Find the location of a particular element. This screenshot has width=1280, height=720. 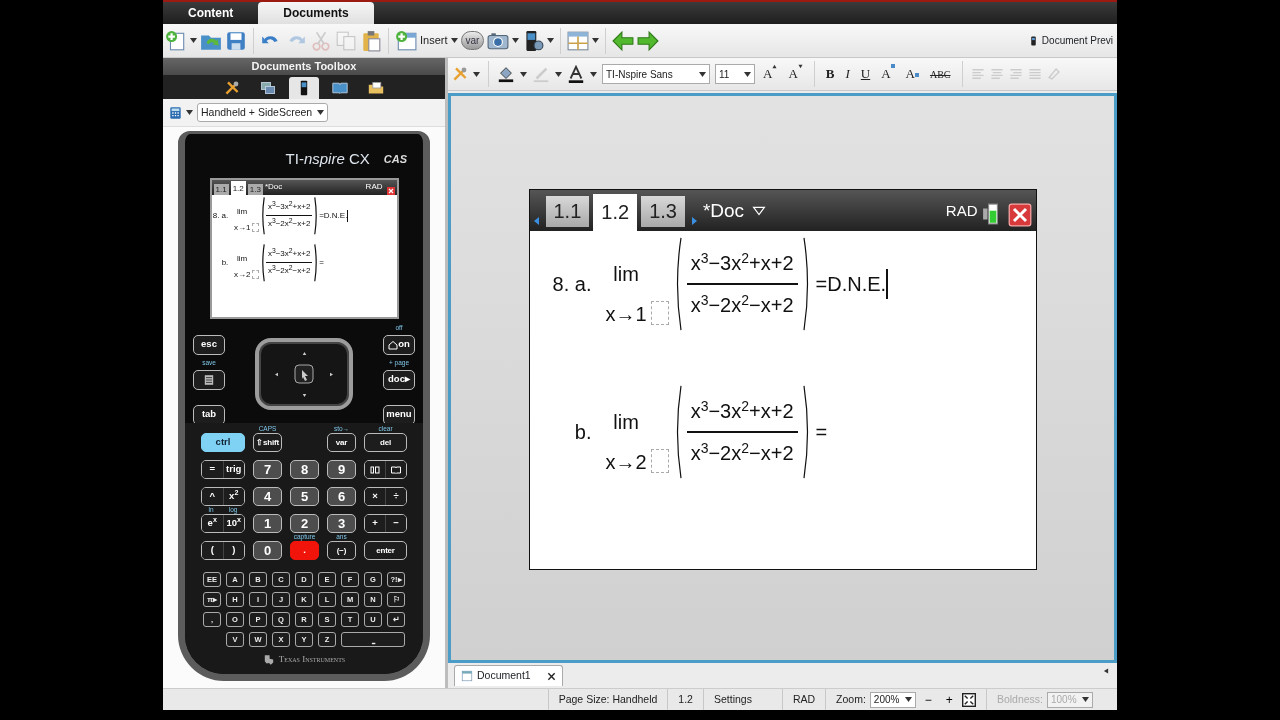

template-slot is located at coordinates (659, 313).